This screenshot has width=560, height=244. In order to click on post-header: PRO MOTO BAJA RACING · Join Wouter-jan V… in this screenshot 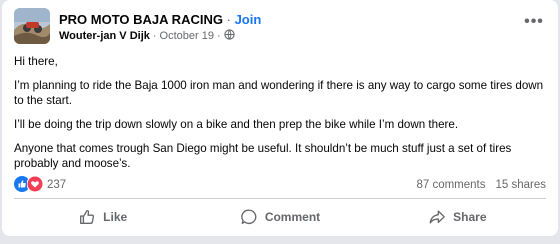, I will do `click(280, 26)`.